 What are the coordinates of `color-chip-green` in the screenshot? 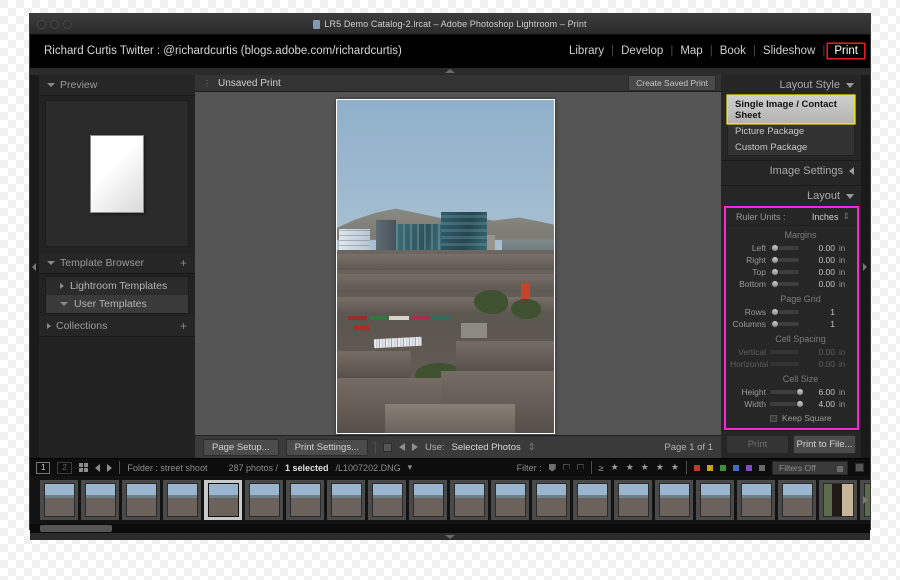 It's located at (723, 467).